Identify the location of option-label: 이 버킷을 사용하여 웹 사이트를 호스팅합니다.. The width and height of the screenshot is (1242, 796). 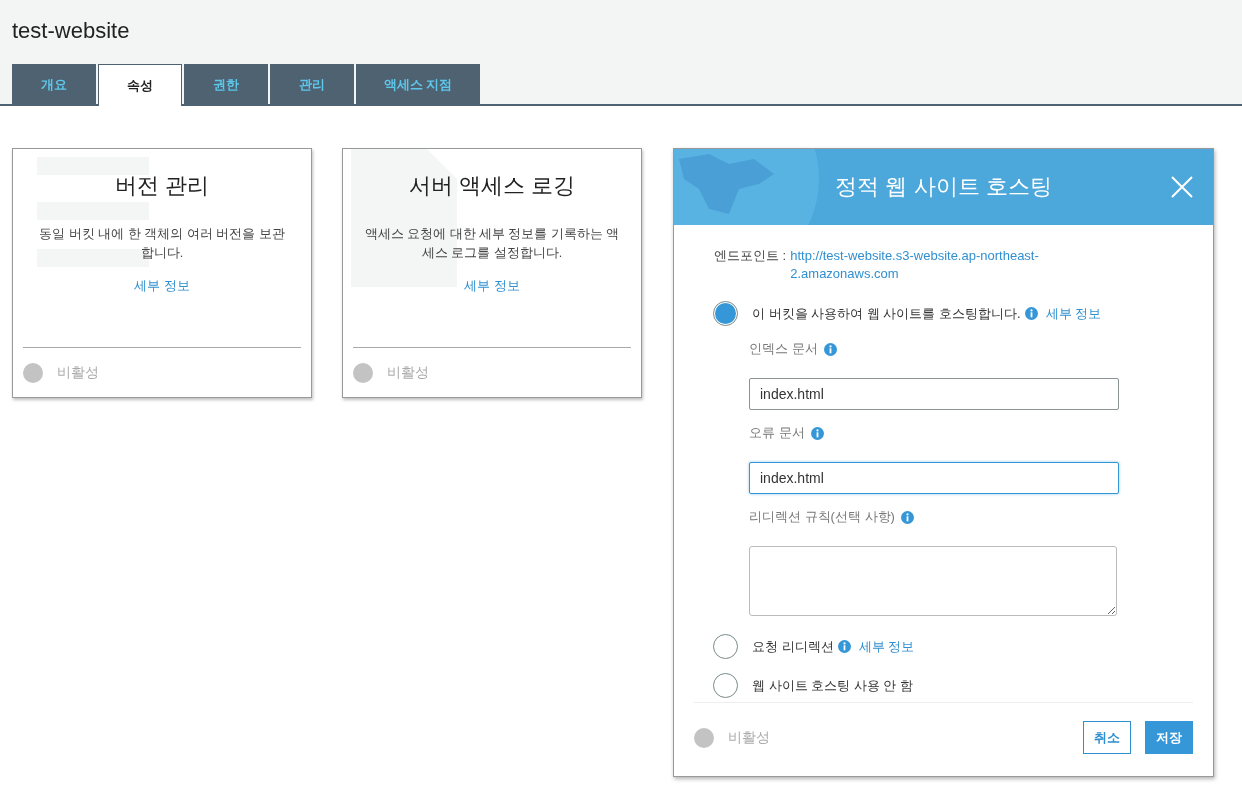
(886, 313).